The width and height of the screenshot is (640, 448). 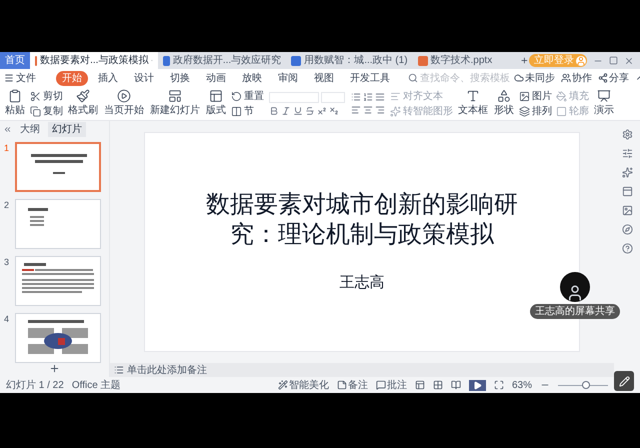 What do you see at coordinates (504, 104) in the screenshot?
I see `ribbon-button: 形状` at bounding box center [504, 104].